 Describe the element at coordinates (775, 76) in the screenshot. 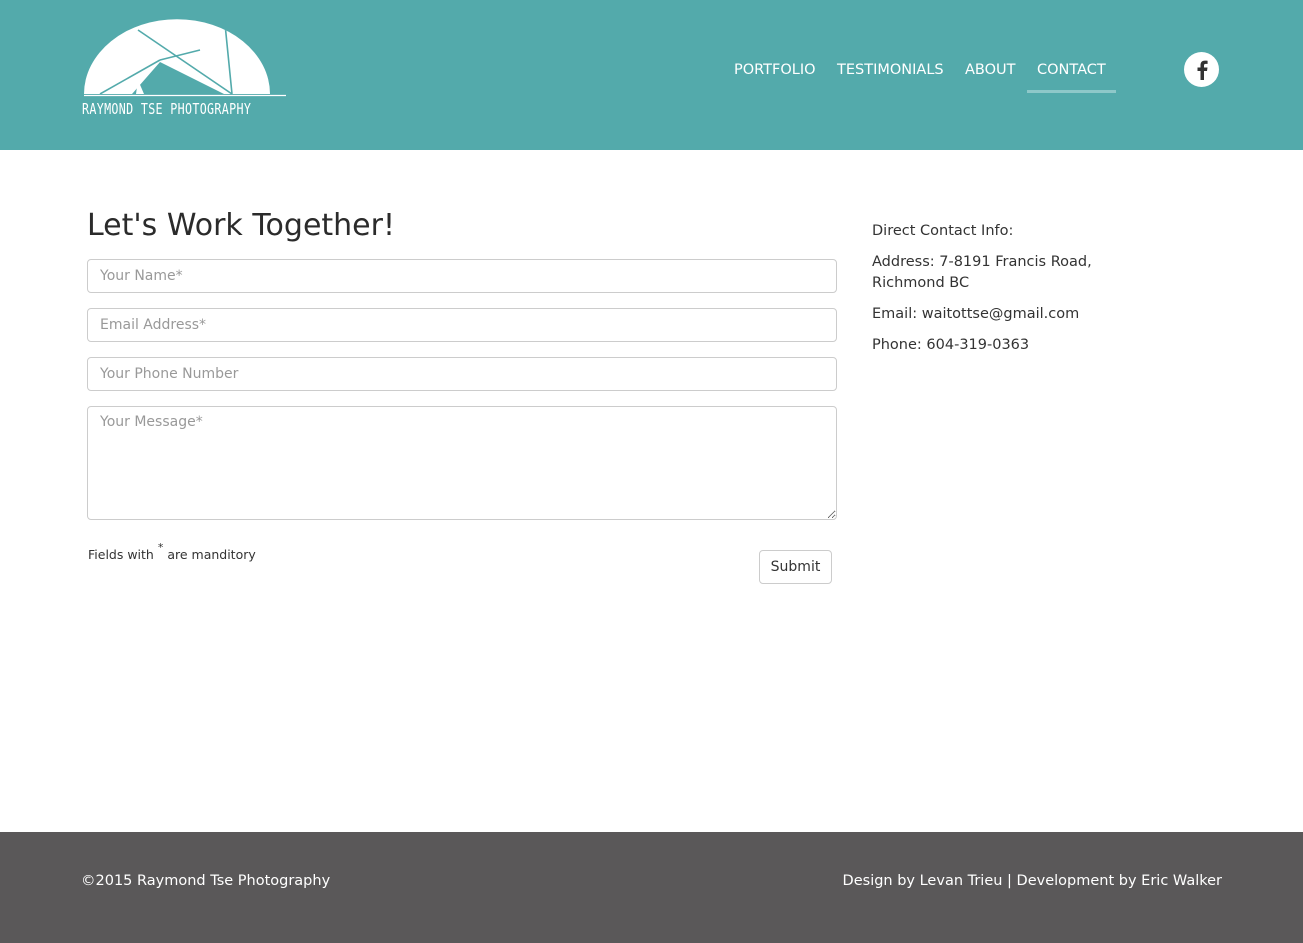

I see `nav-portfolio: PORTFOLIO` at that location.